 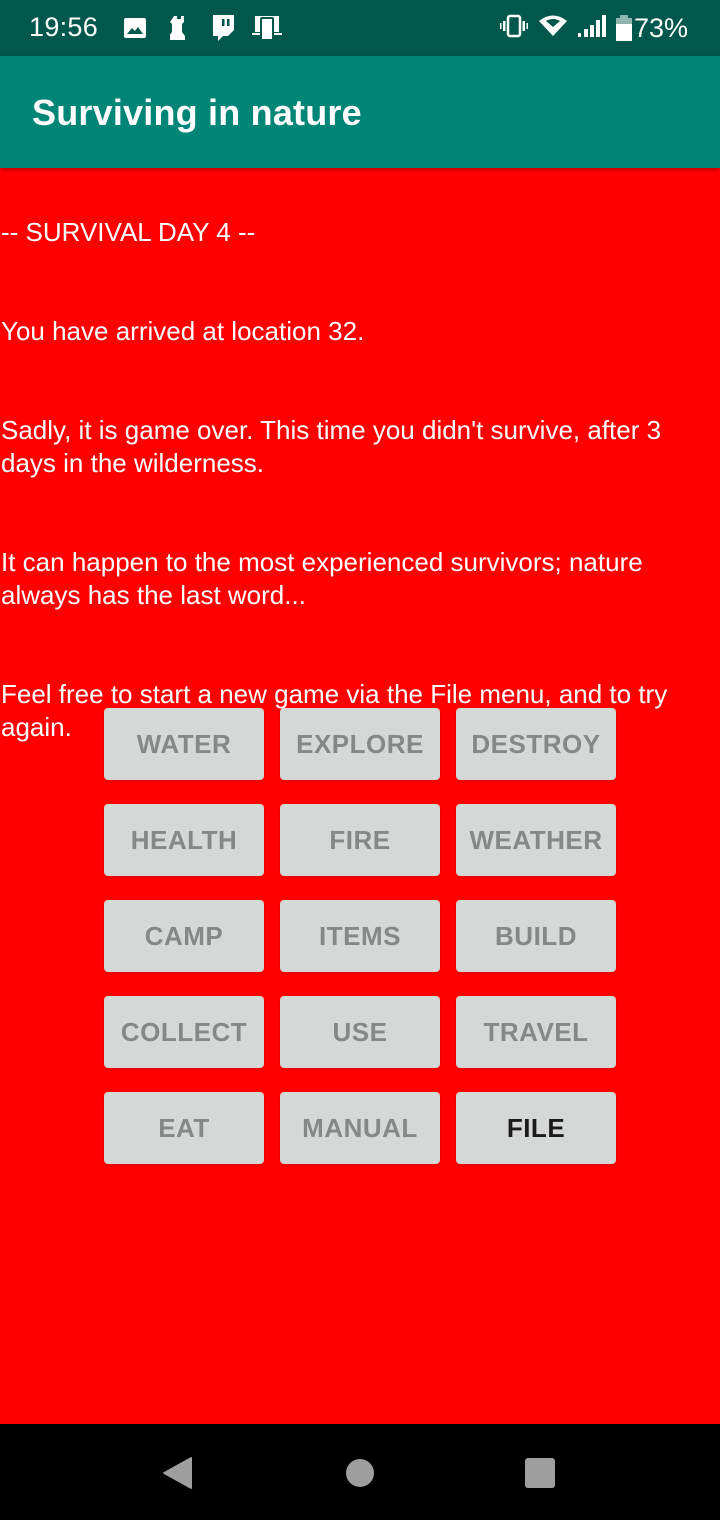 What do you see at coordinates (513, 28) in the screenshot?
I see `vibrate-icon` at bounding box center [513, 28].